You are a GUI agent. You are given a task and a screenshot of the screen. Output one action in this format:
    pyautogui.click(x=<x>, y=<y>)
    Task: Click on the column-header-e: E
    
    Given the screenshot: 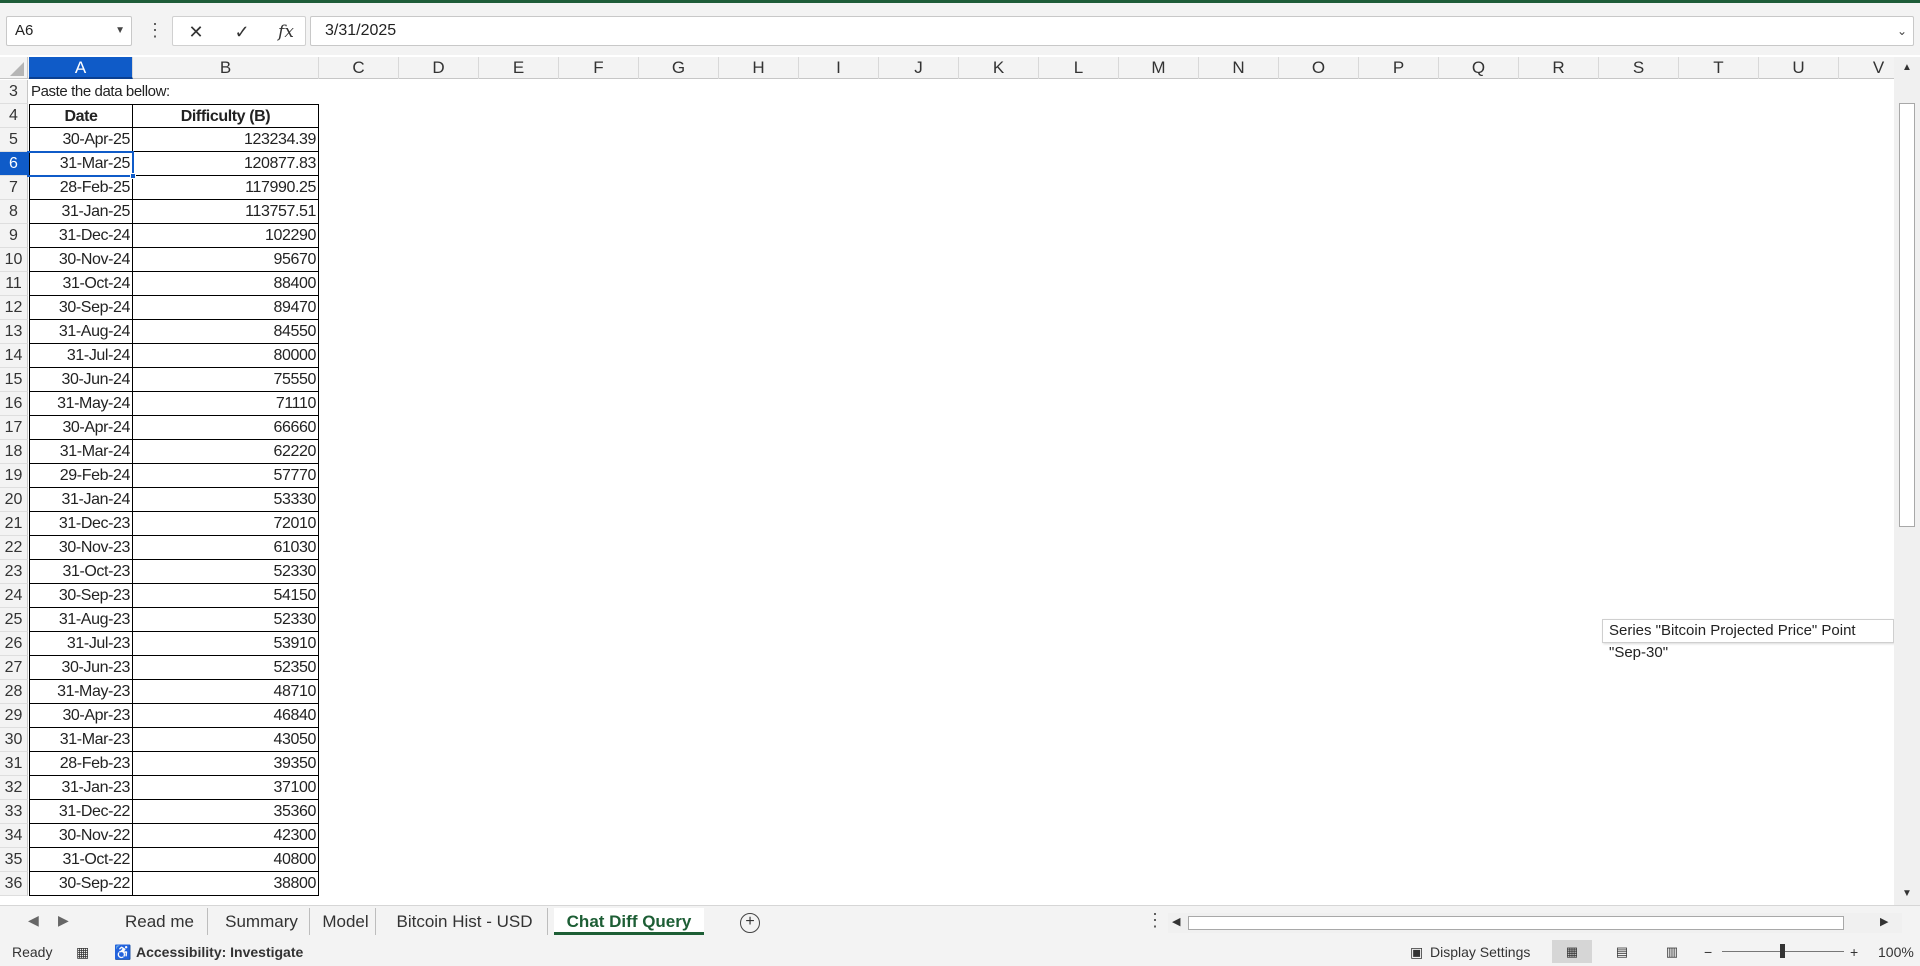 What is the action you would take?
    pyautogui.click(x=519, y=68)
    